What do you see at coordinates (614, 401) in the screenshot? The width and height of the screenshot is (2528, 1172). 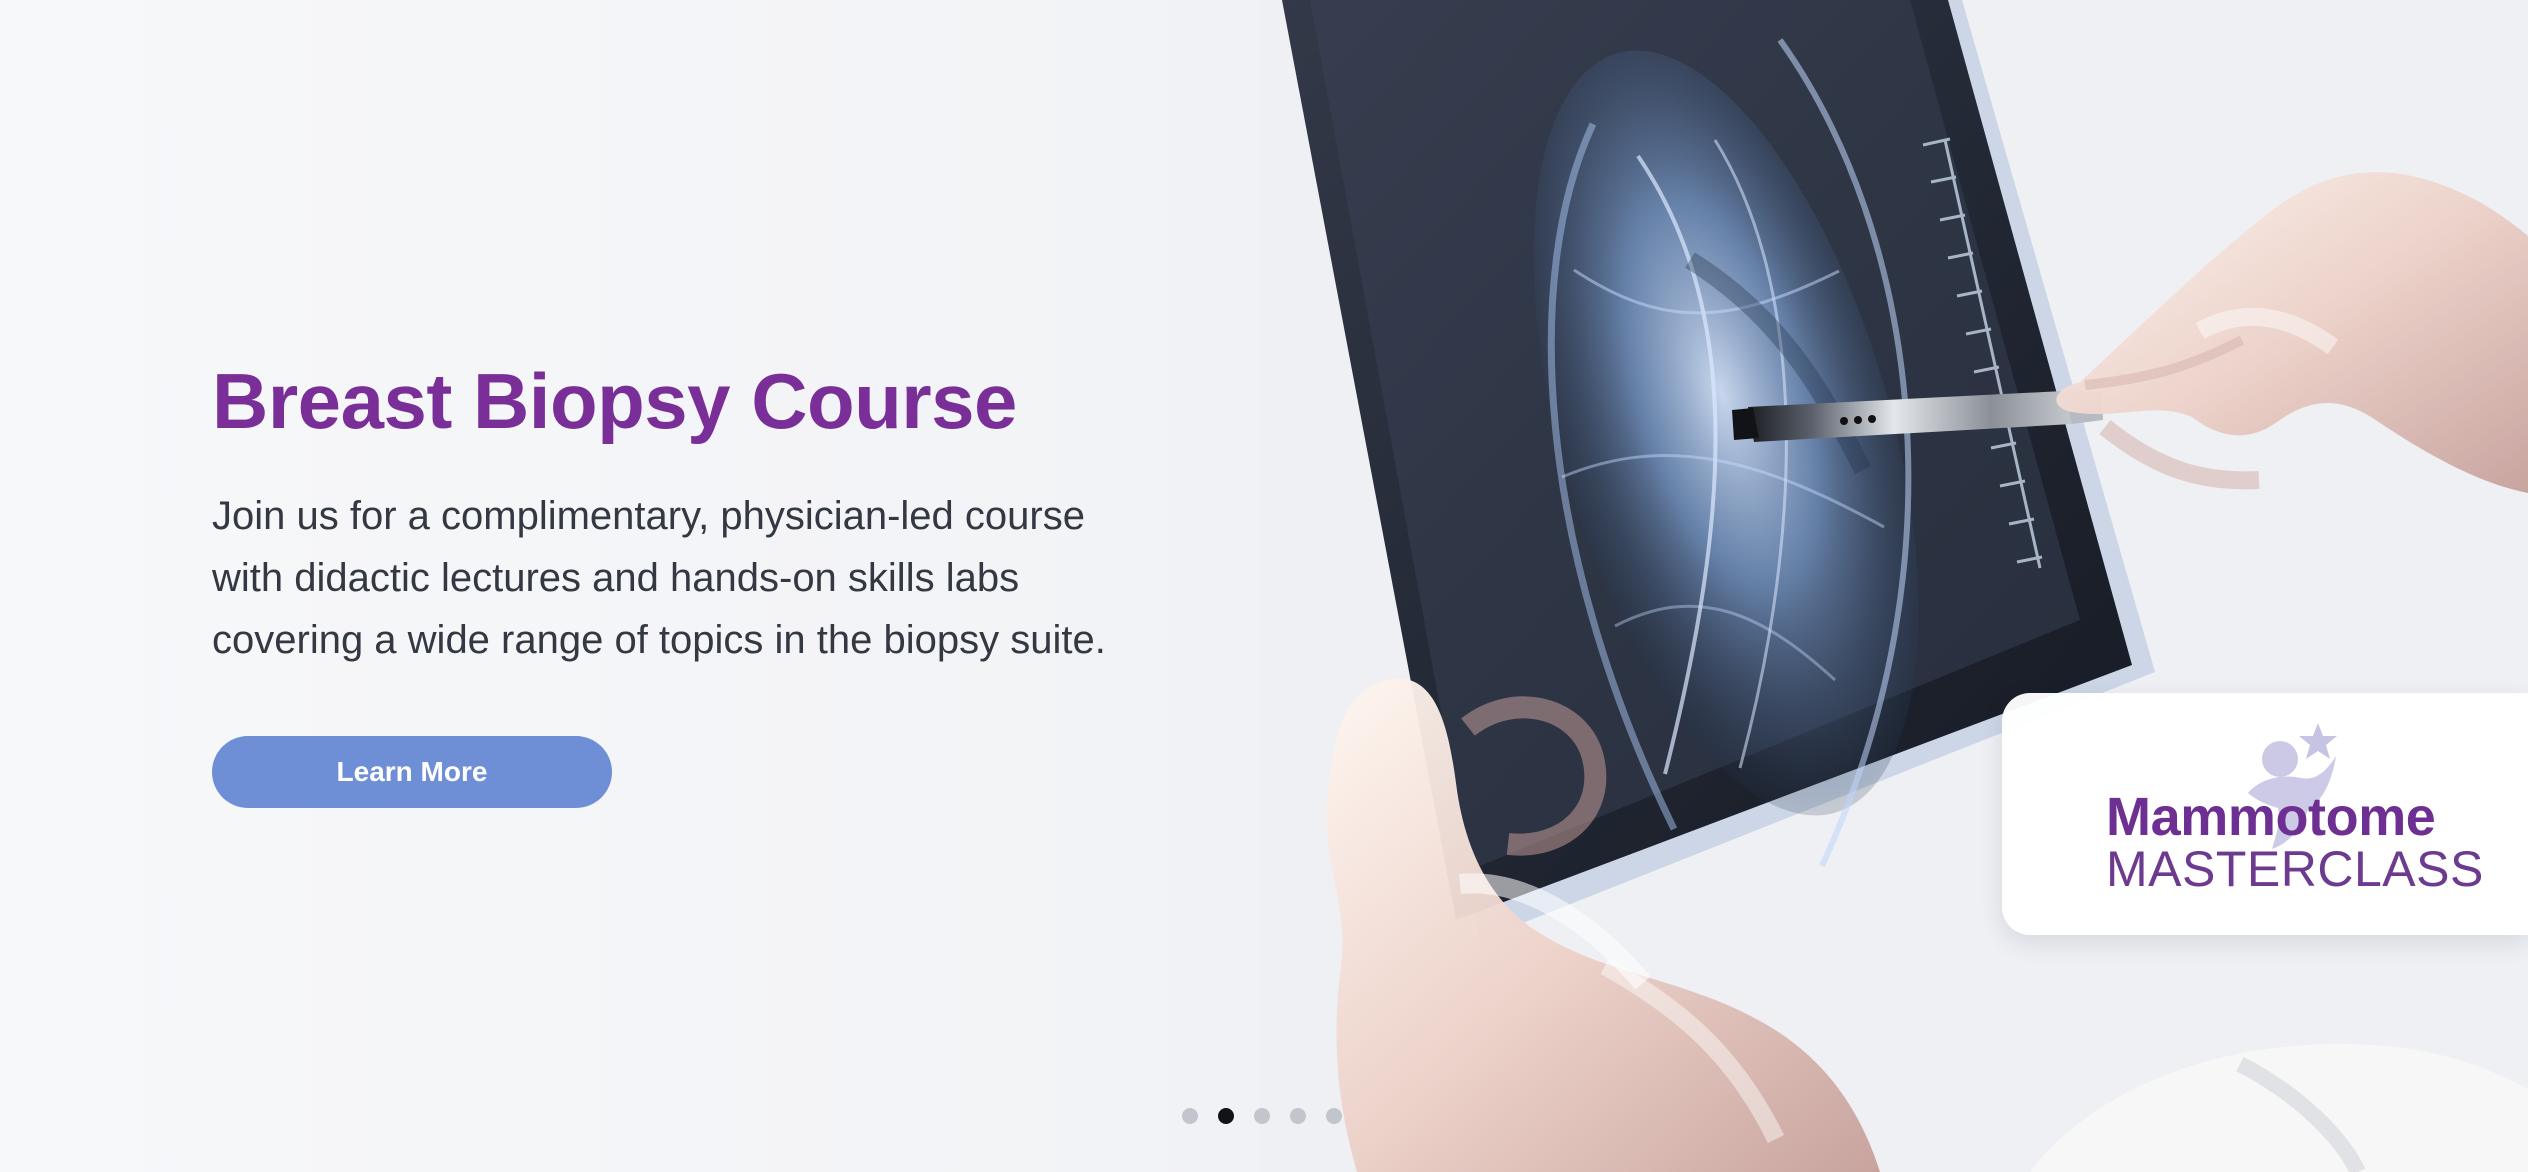 I see `hero-title: Breast Biopsy Course` at bounding box center [614, 401].